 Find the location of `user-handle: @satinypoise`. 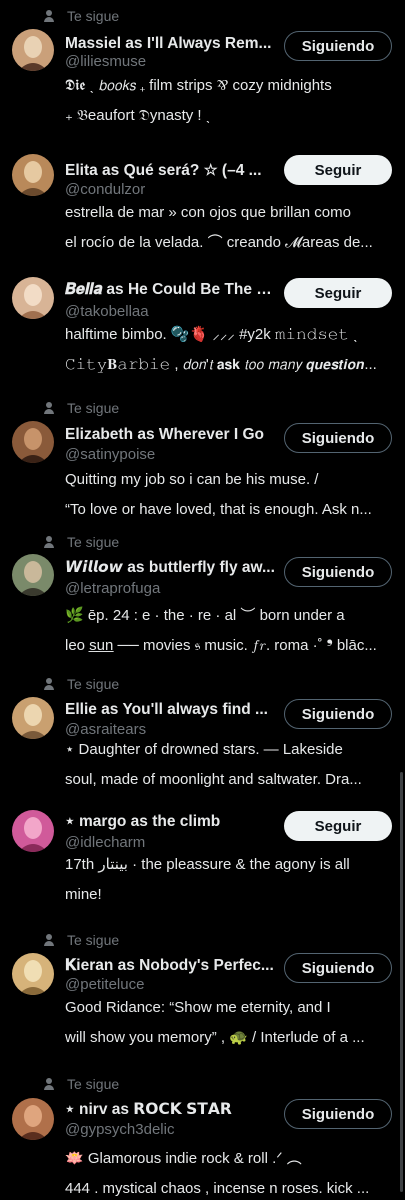

user-handle: @satinypoise is located at coordinates (170, 455).